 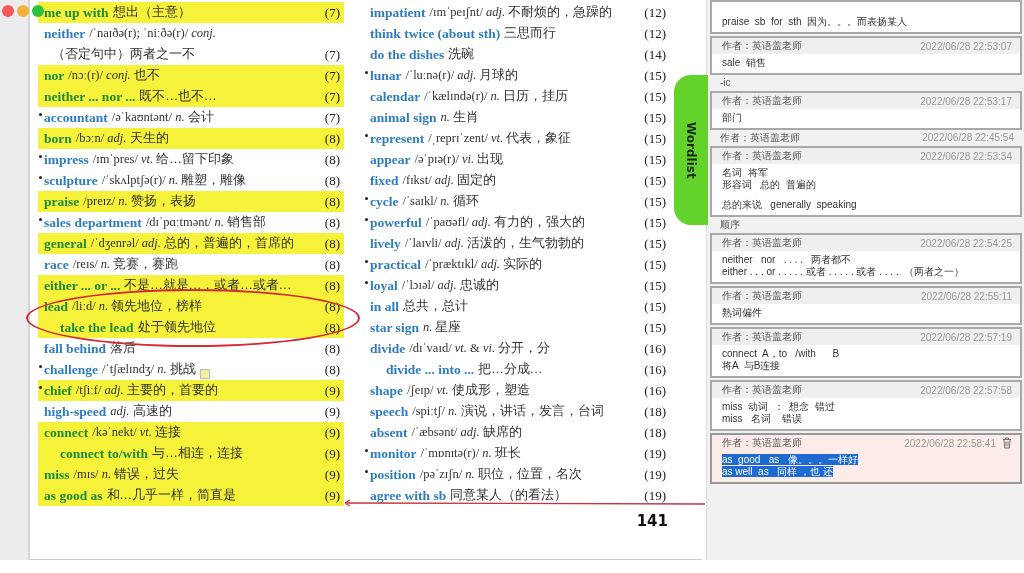 What do you see at coordinates (123, 54) in the screenshot?
I see `definition-text: （否定句中）两者之一不` at bounding box center [123, 54].